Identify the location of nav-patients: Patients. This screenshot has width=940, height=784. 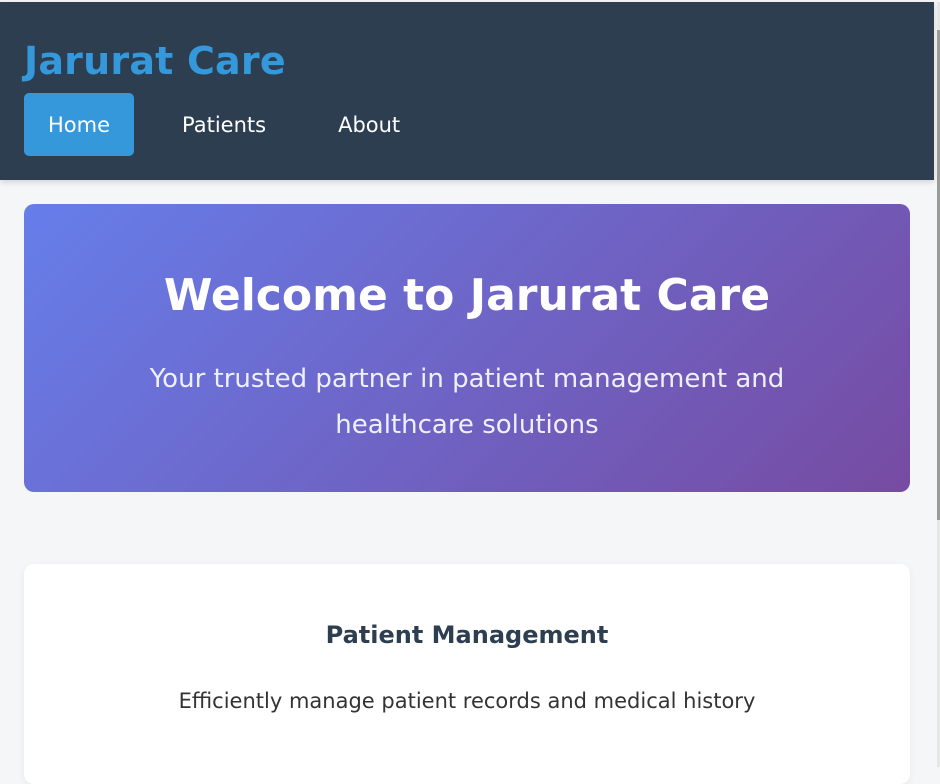
(224, 124).